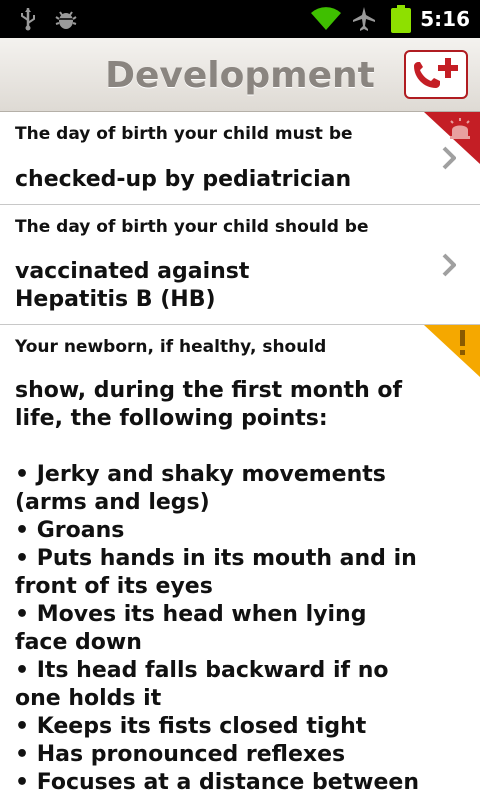 The width and height of the screenshot is (480, 800). What do you see at coordinates (240, 75) in the screenshot?
I see `action-bar: Development` at bounding box center [240, 75].